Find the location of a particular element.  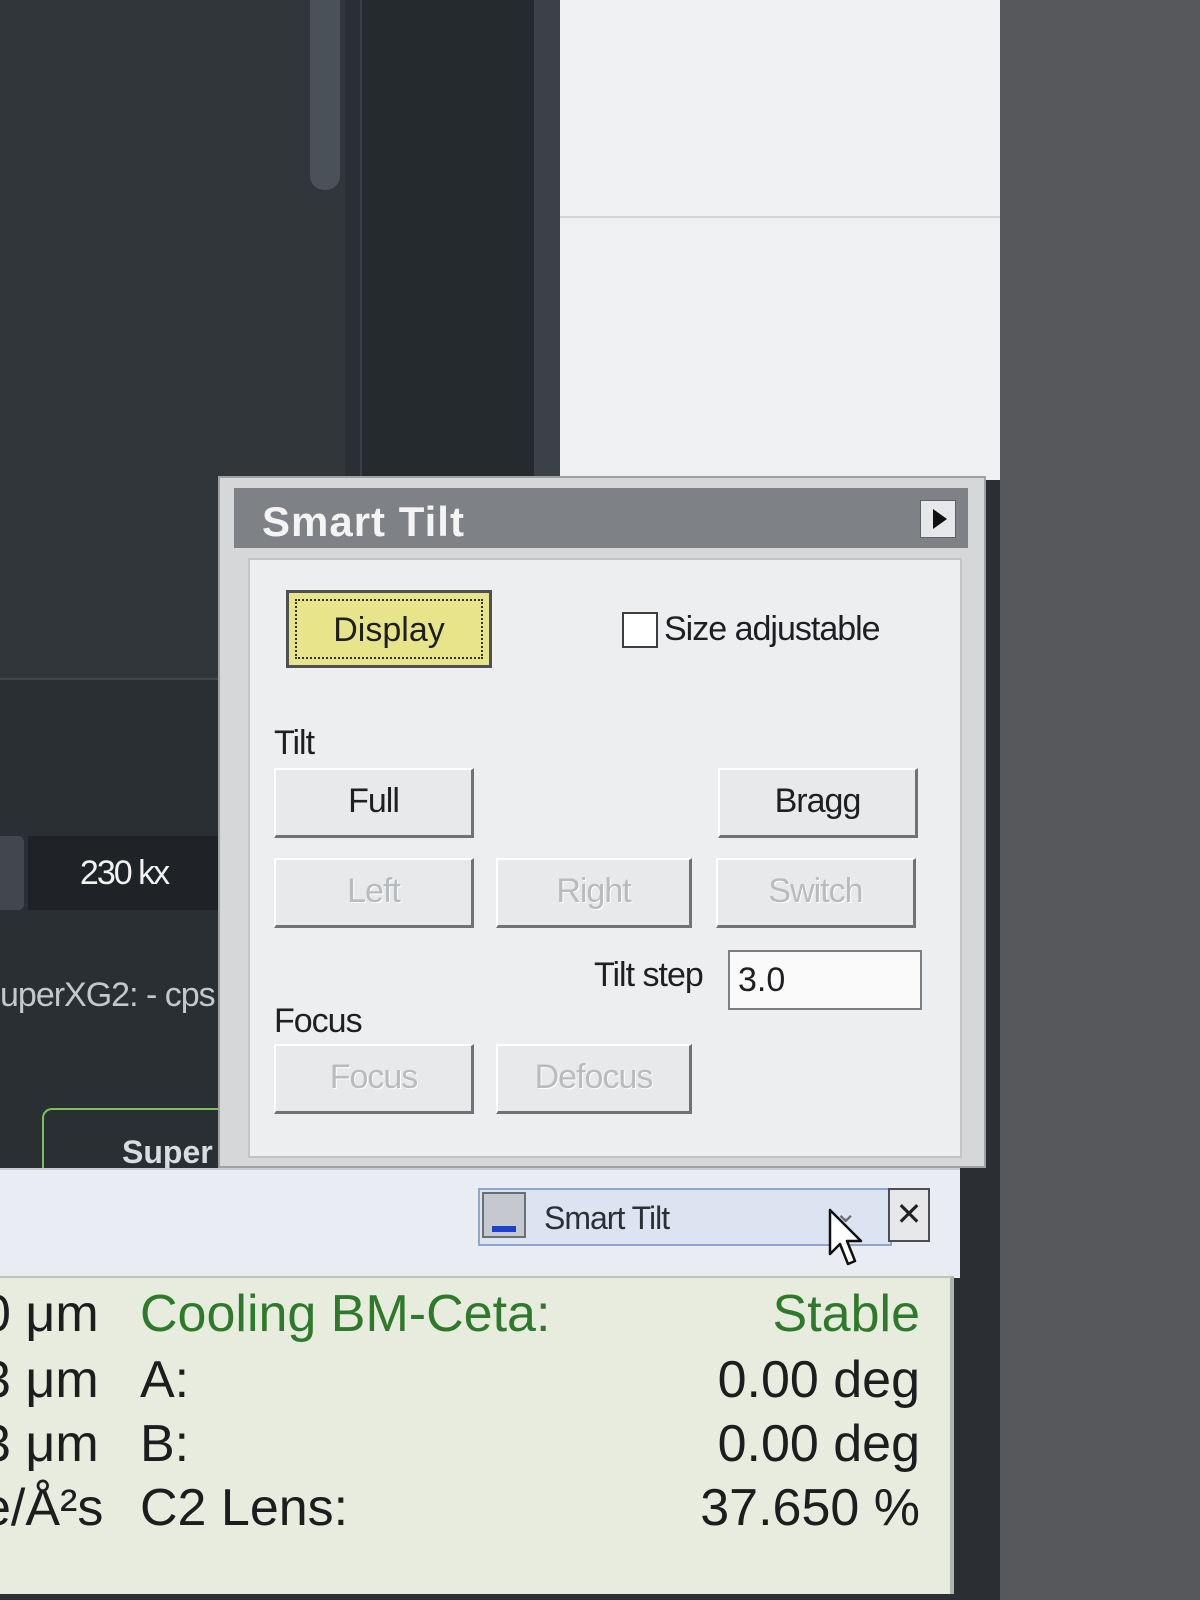

close-icon: ✕ is located at coordinates (909, 1215).